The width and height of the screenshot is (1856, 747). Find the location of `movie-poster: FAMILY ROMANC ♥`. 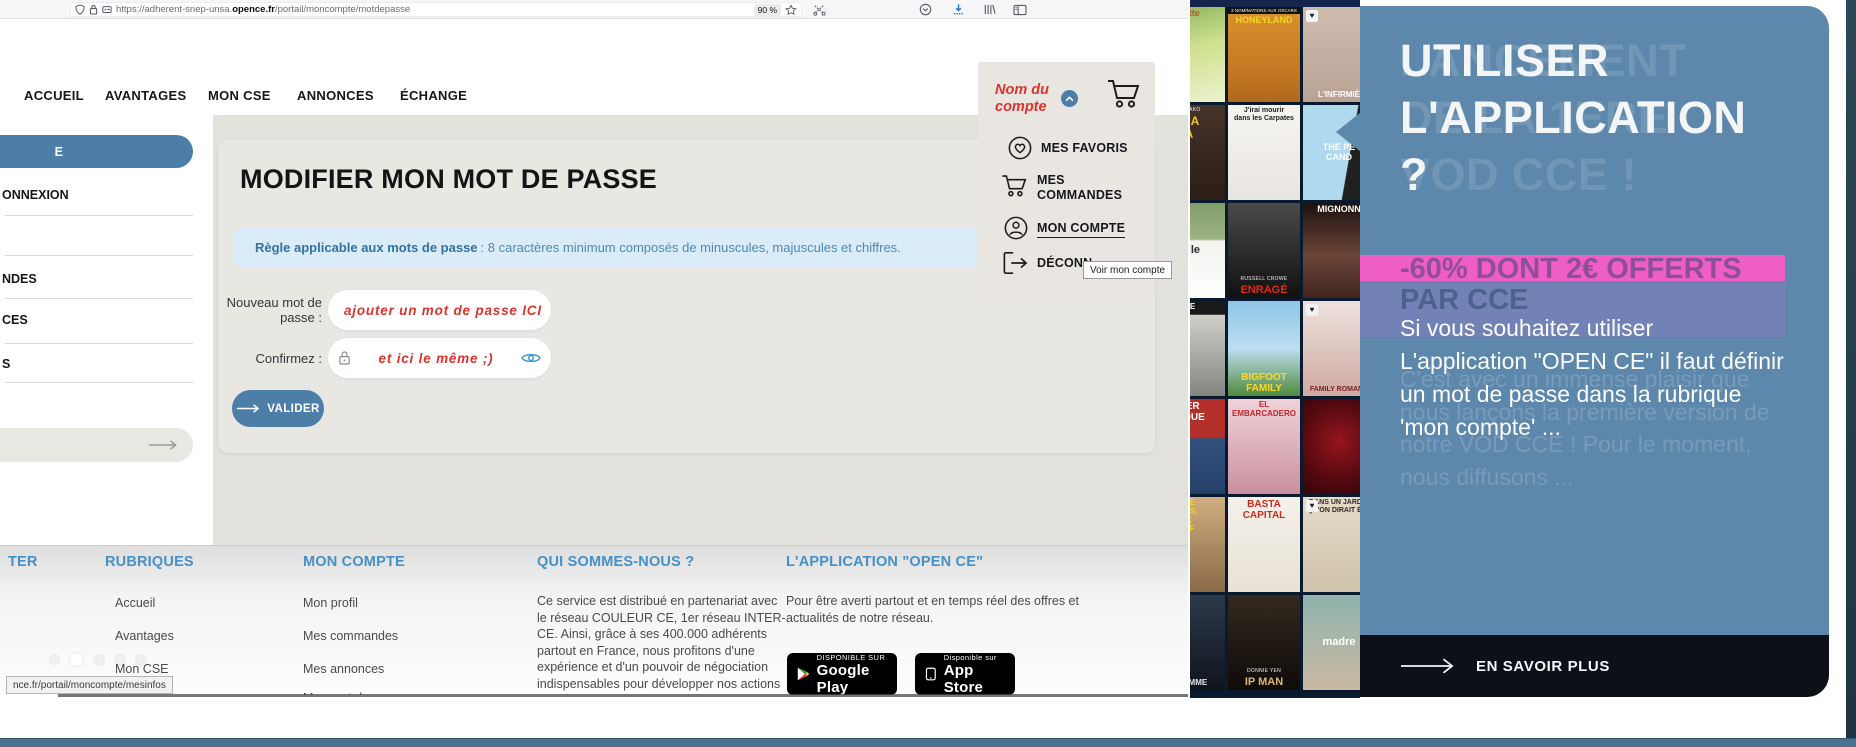

movie-poster: FAMILY ROMANC ♥ is located at coordinates (1331, 348).